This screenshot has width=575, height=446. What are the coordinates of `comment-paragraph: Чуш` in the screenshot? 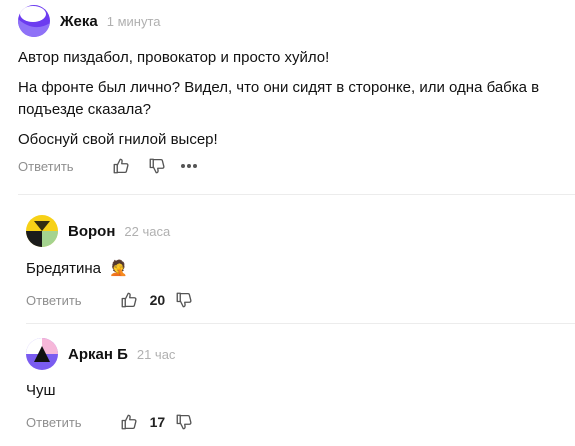 It's located at (41, 390).